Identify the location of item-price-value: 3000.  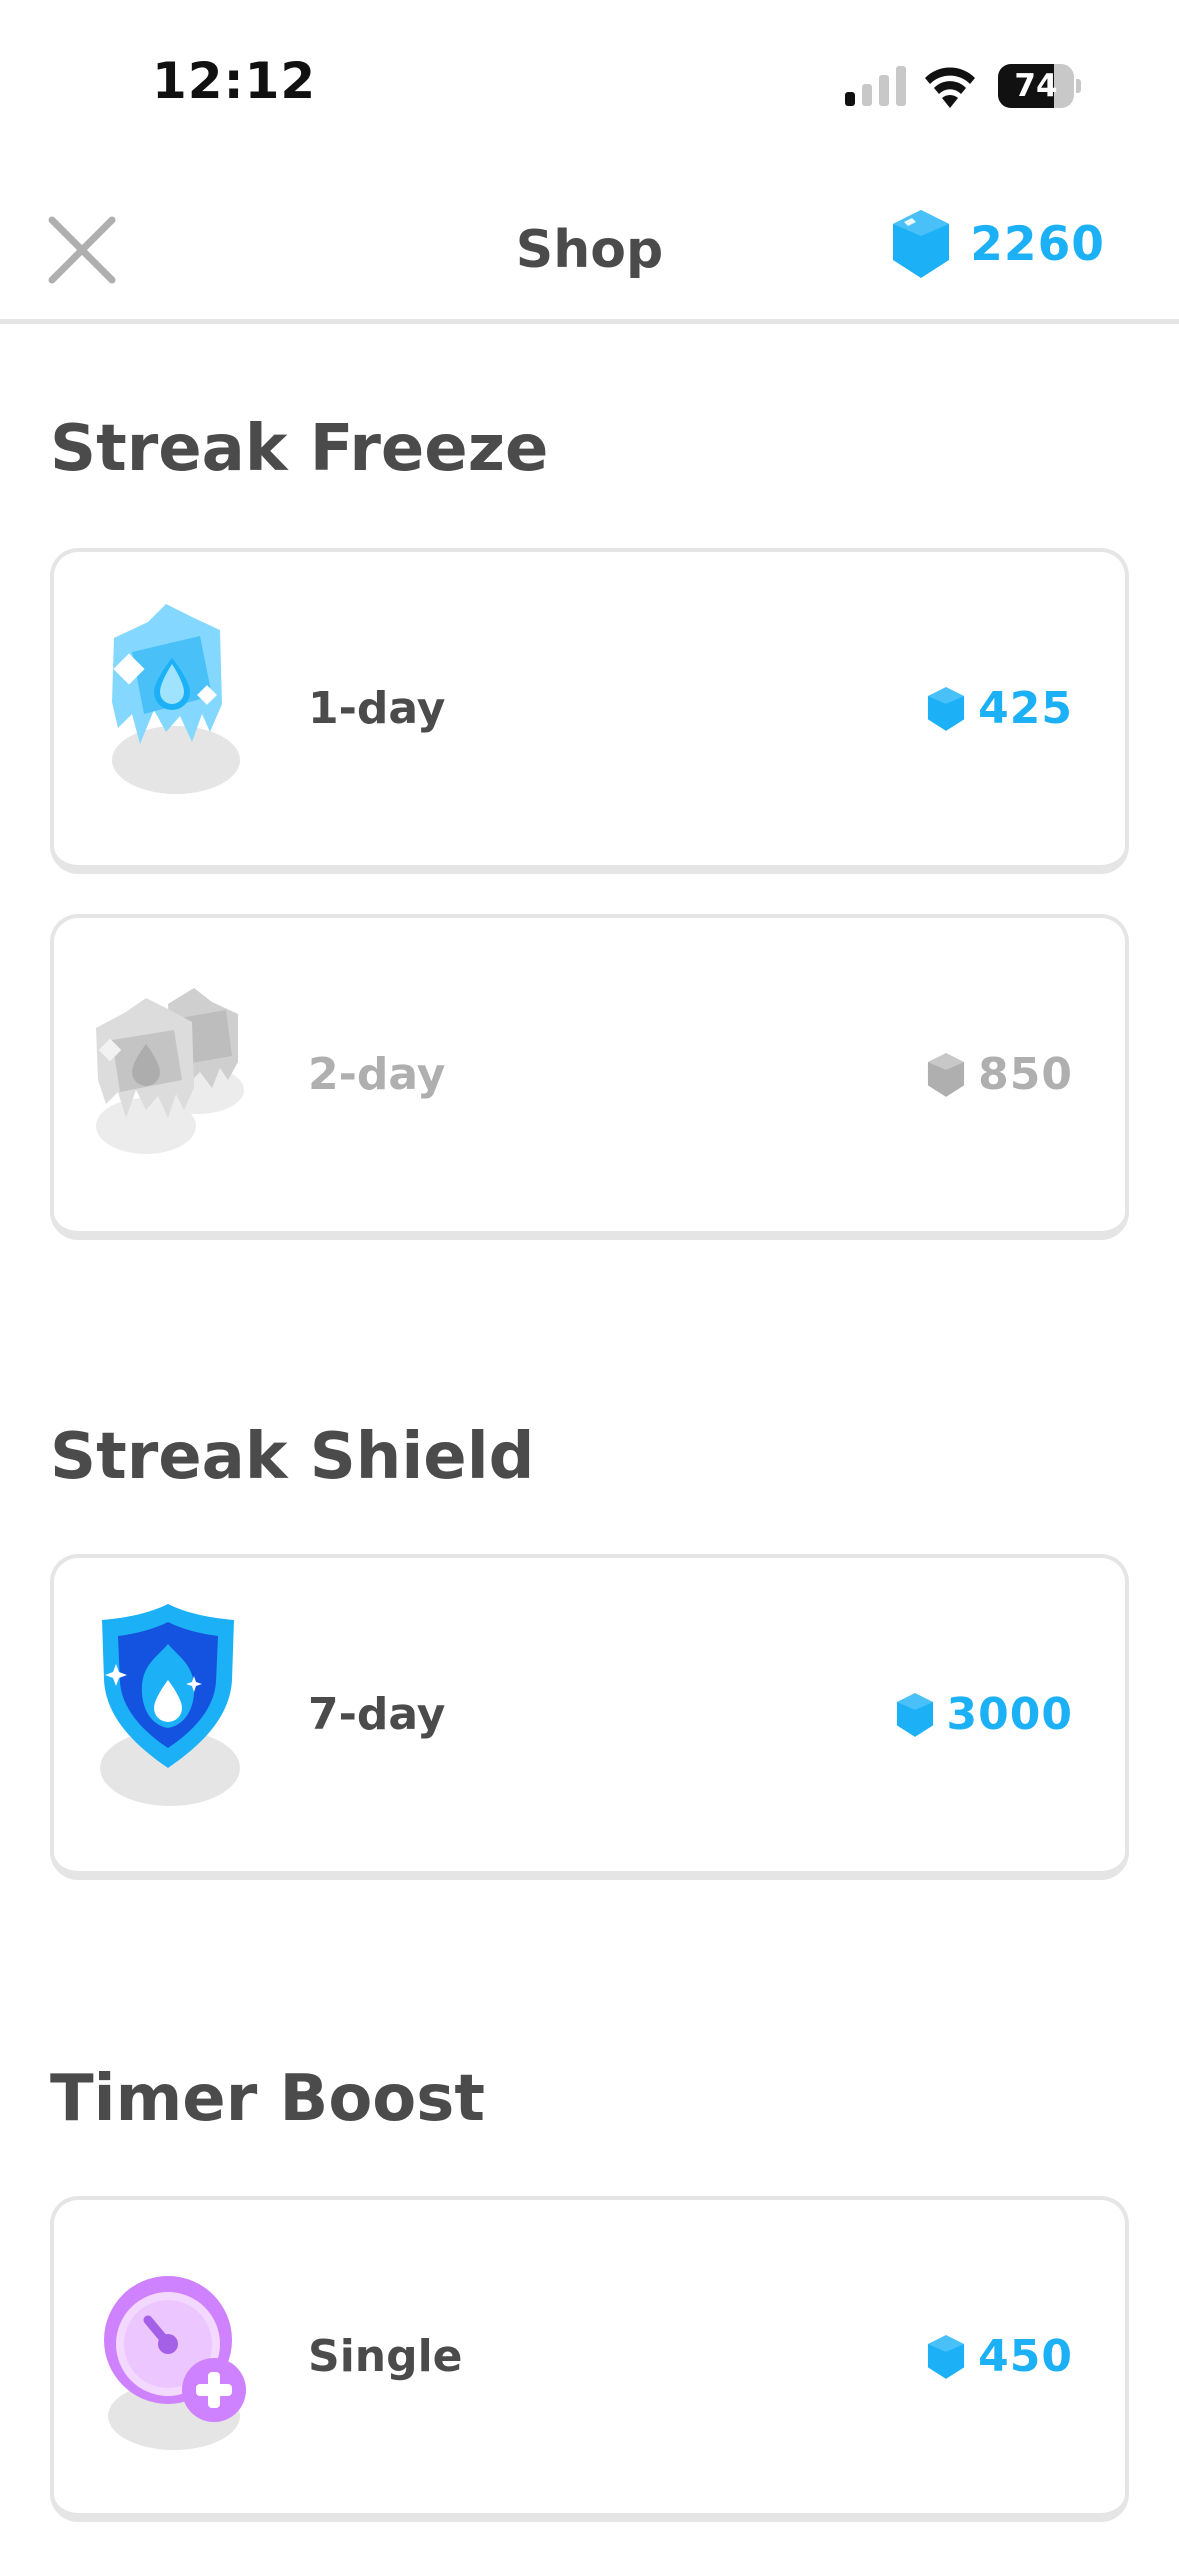
(1009, 1714).